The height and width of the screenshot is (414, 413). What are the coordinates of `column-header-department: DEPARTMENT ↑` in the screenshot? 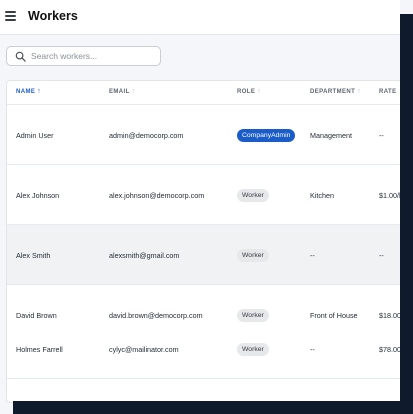 It's located at (335, 91).